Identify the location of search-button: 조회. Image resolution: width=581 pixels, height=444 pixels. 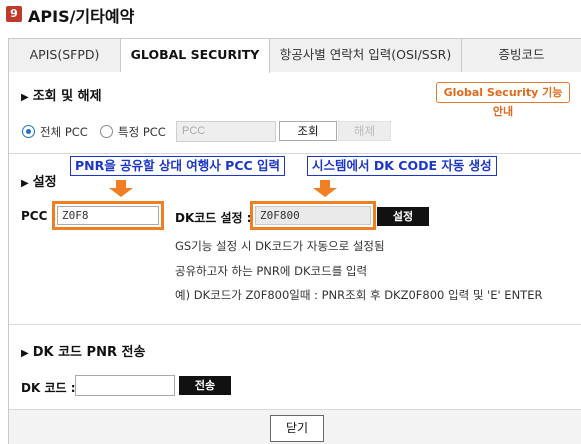
(308, 131).